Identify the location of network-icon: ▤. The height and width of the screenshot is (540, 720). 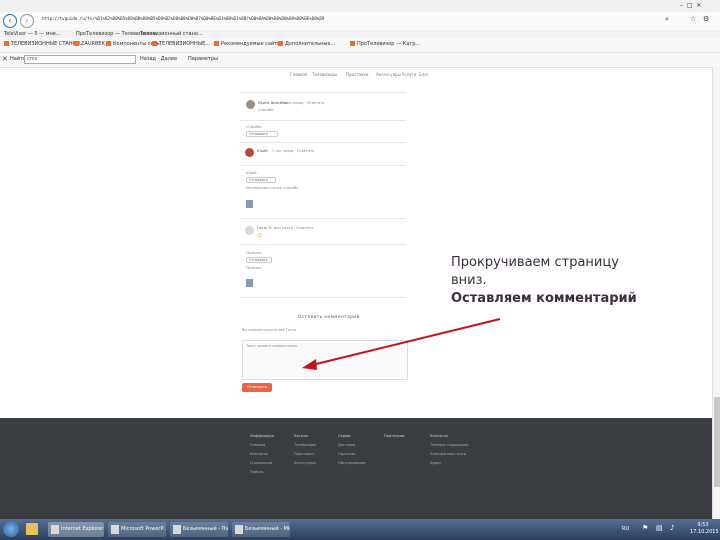
(659, 528).